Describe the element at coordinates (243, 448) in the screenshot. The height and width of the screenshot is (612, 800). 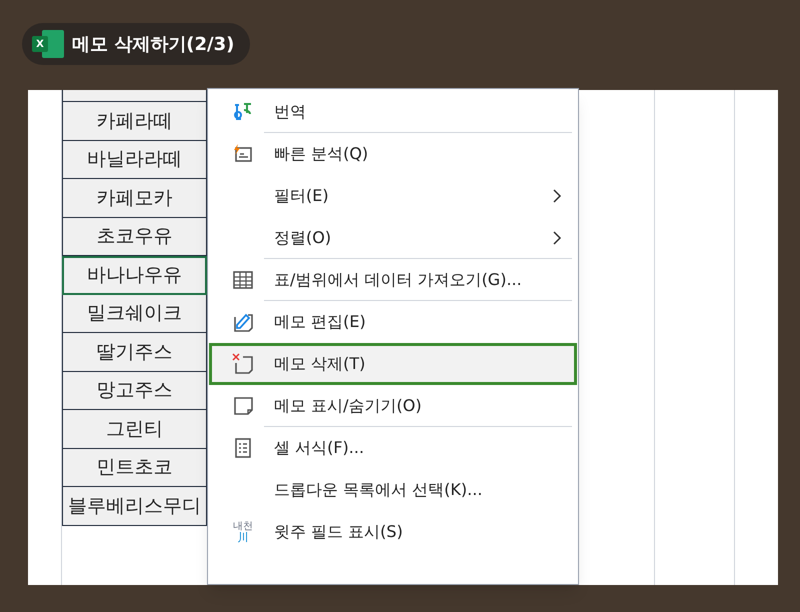
I see `format-cells-icon` at that location.